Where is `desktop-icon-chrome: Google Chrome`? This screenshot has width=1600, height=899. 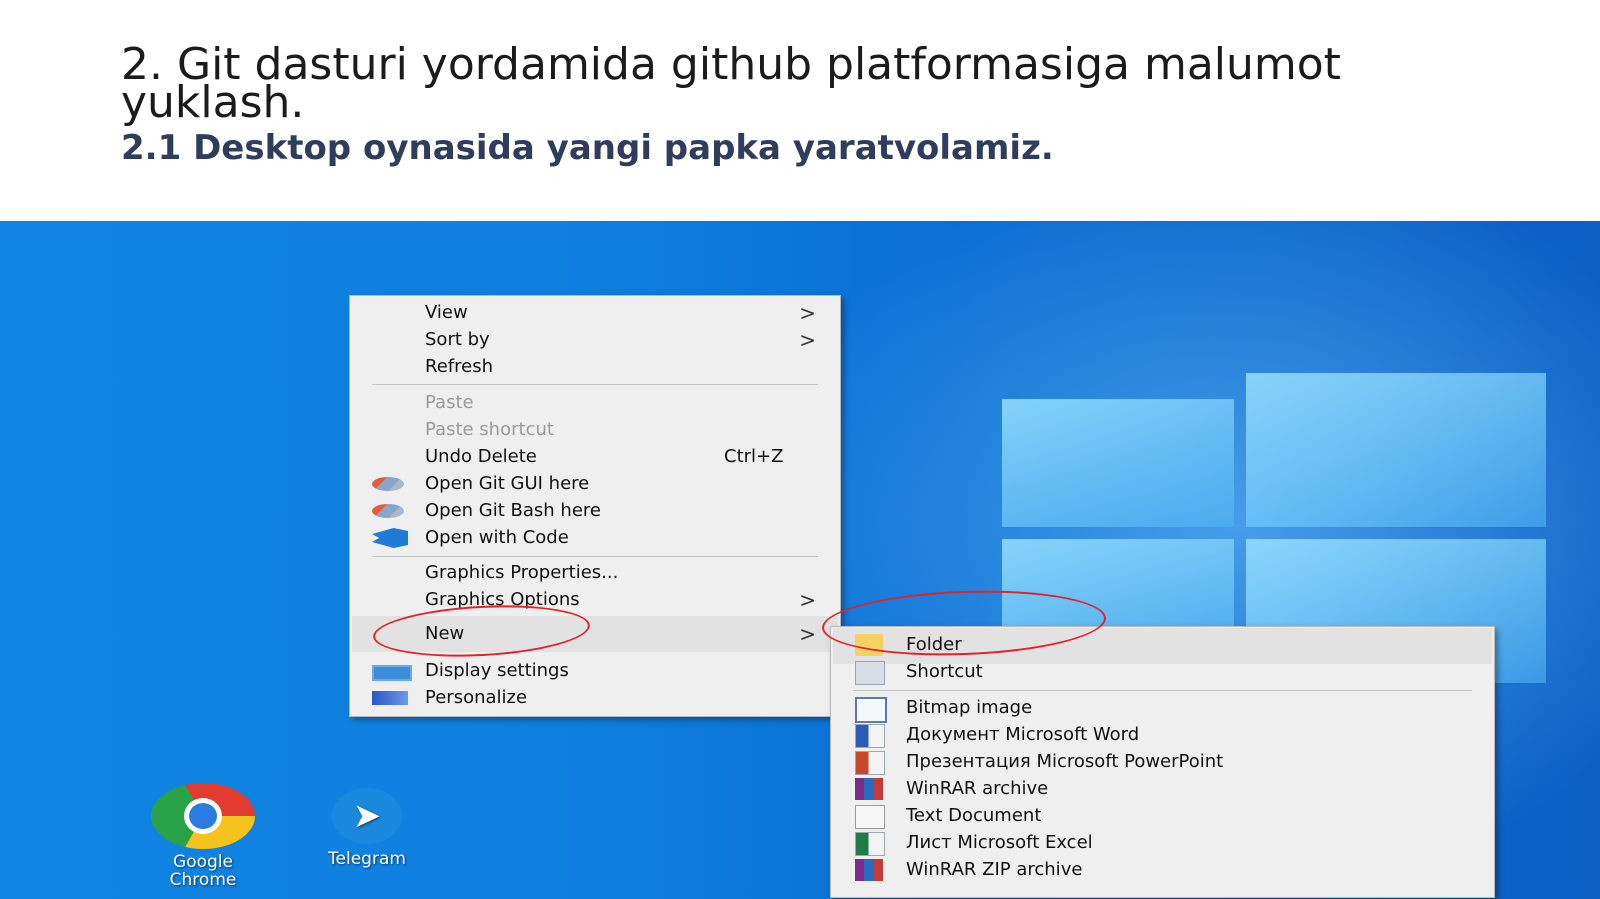
desktop-icon-chrome: Google Chrome is located at coordinates (203, 836).